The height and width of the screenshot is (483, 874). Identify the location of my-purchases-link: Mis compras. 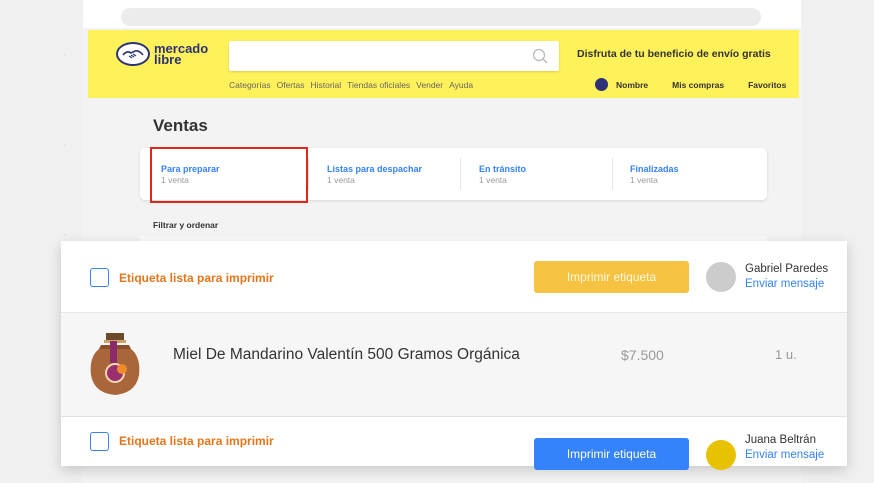
(698, 85).